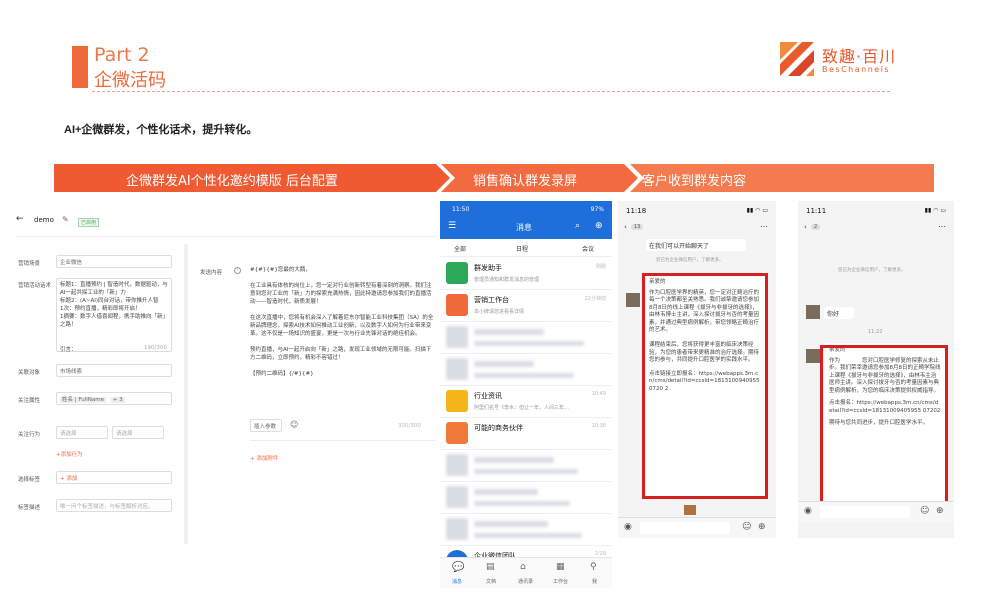  I want to click on column-separator, so click(186, 394).